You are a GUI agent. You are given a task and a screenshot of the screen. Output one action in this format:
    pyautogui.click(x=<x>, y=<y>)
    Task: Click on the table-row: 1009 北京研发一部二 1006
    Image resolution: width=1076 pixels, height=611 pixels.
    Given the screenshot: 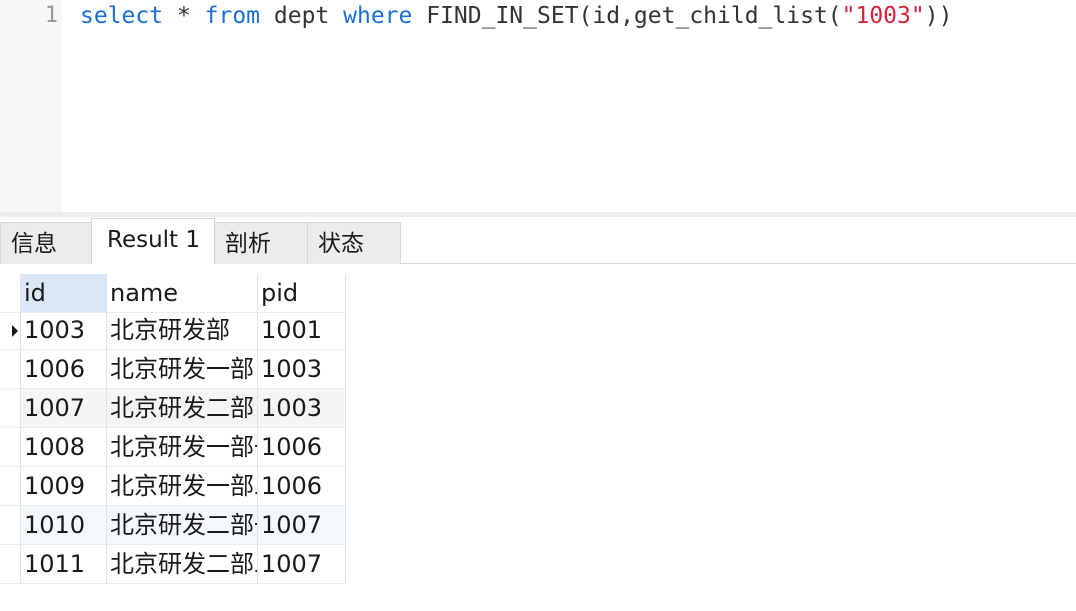 What is the action you would take?
    pyautogui.click(x=173, y=486)
    